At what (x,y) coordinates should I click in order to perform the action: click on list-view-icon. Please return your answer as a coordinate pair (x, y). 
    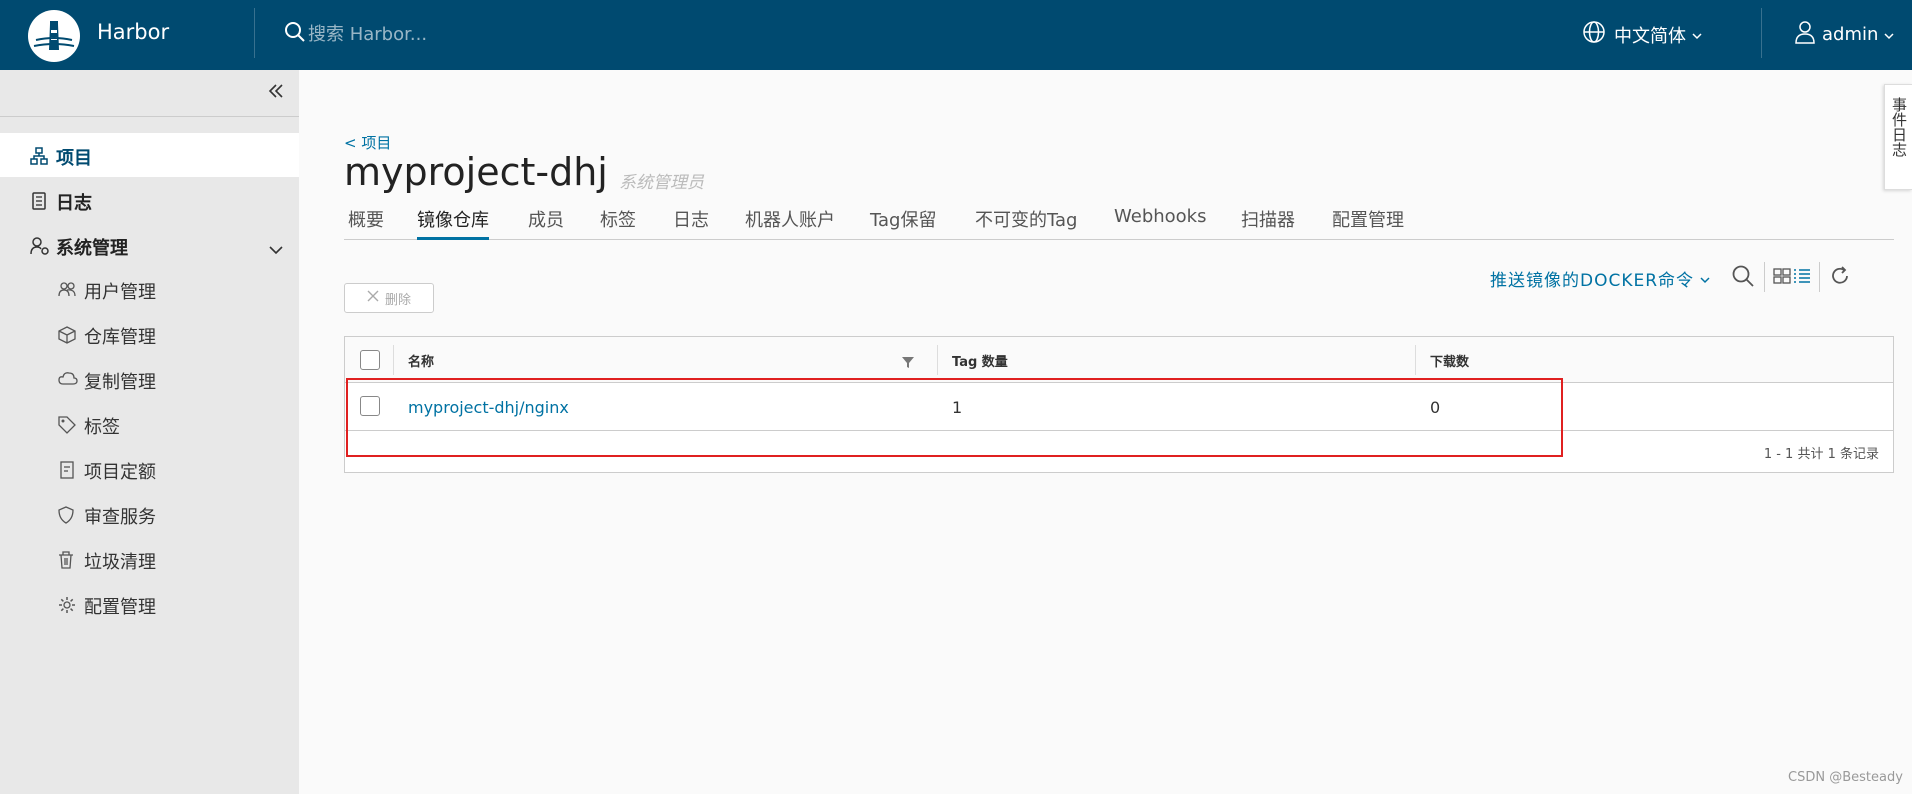
    Looking at the image, I should click on (1802, 278).